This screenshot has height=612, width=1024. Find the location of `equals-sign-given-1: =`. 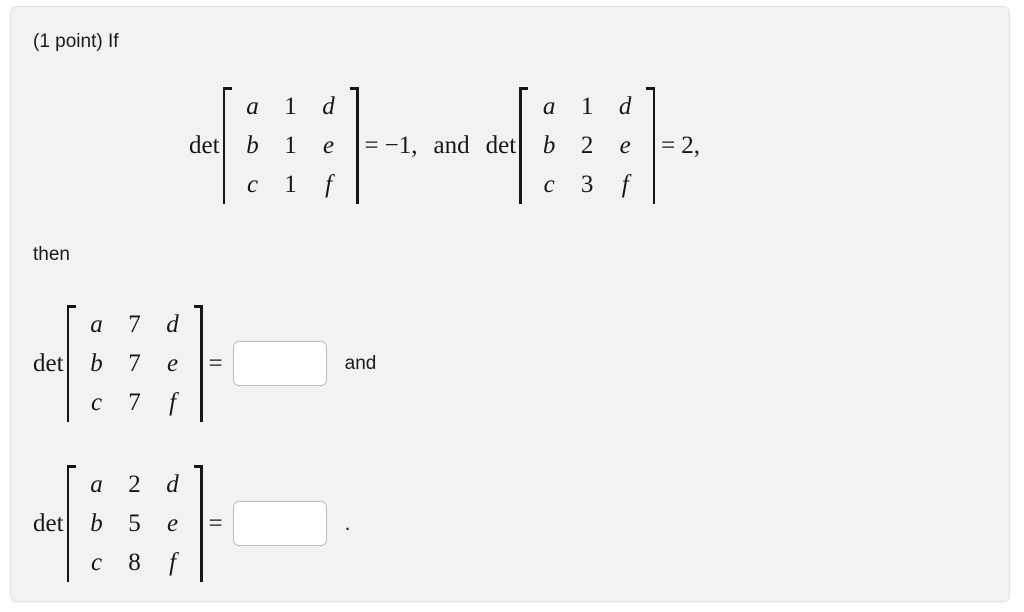

equals-sign-given-1: = is located at coordinates (371, 145).